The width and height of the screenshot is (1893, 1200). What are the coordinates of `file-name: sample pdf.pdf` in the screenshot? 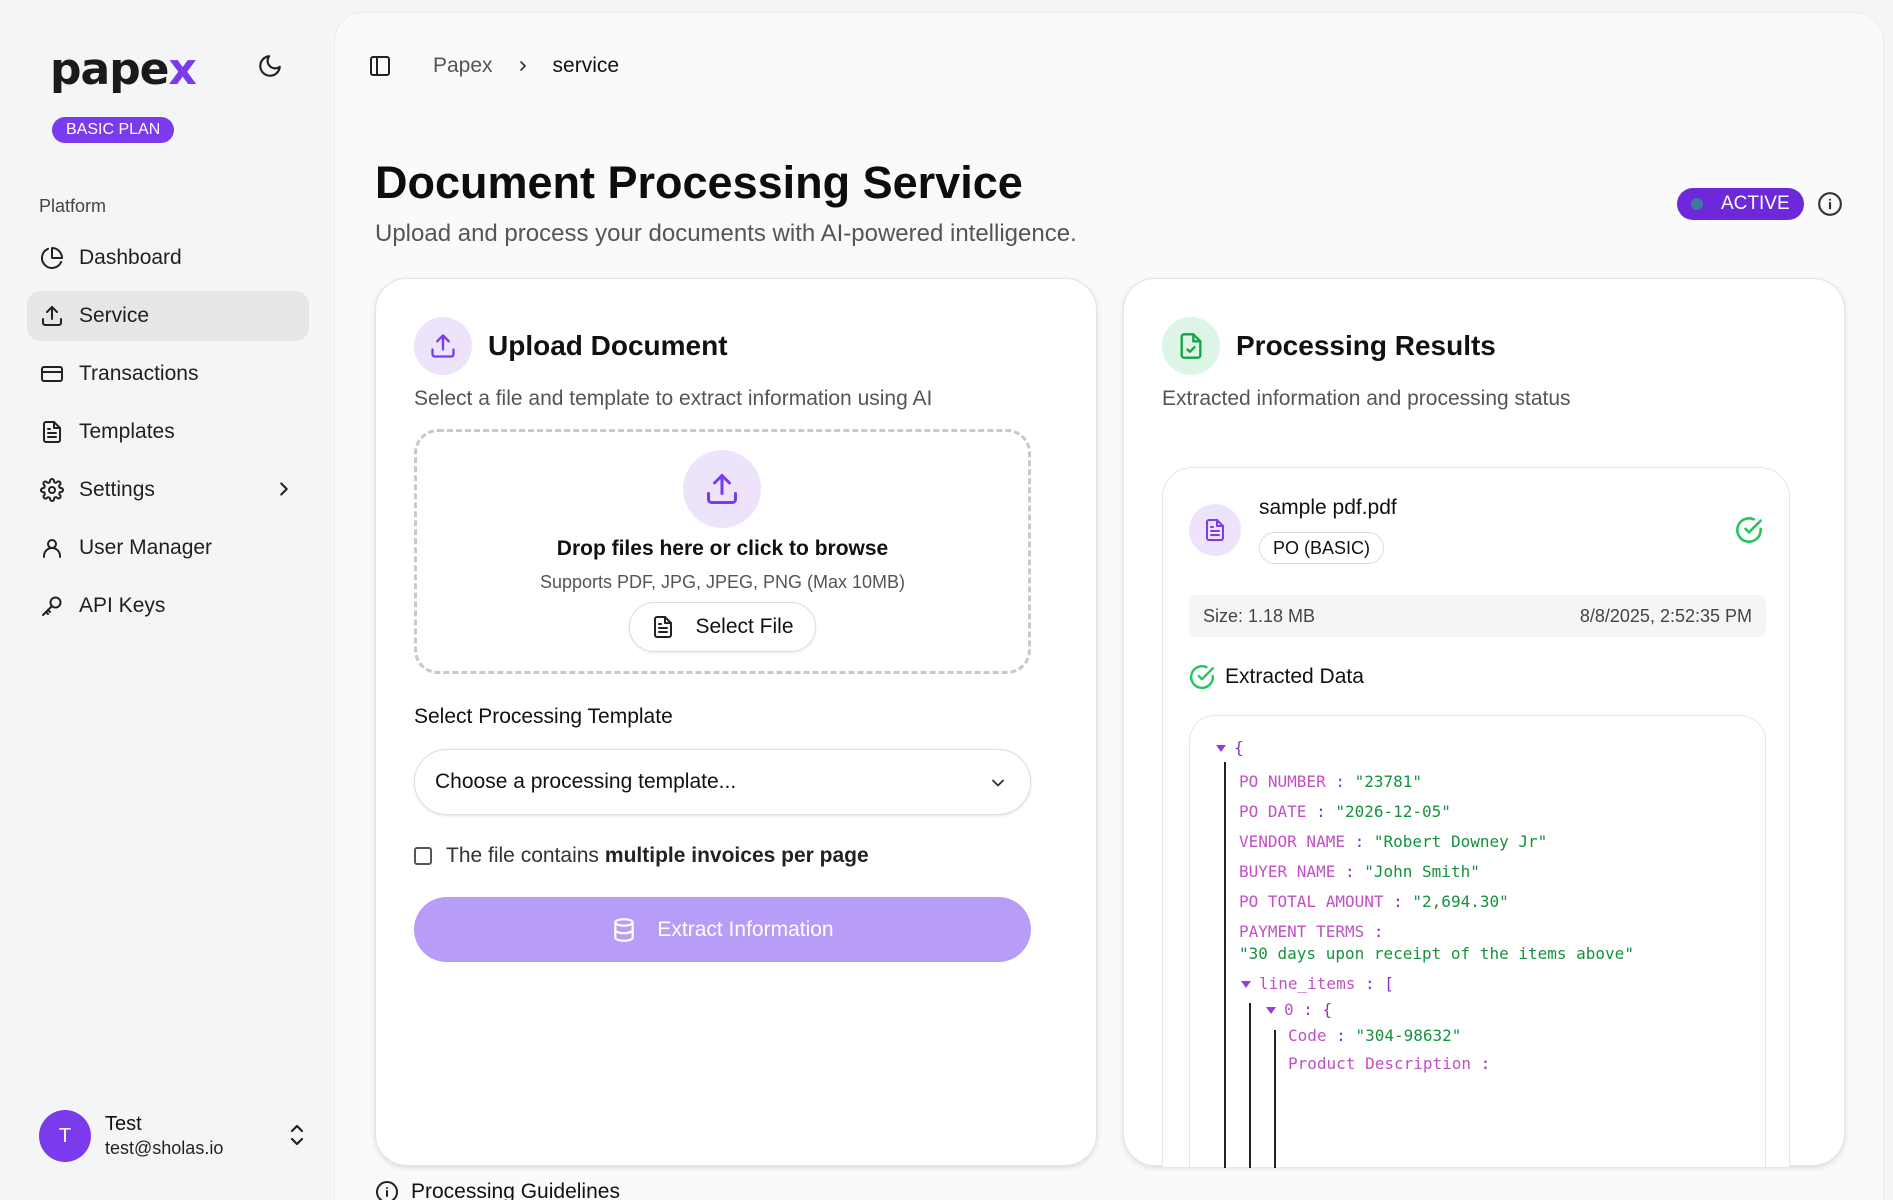 It's located at (1328, 507).